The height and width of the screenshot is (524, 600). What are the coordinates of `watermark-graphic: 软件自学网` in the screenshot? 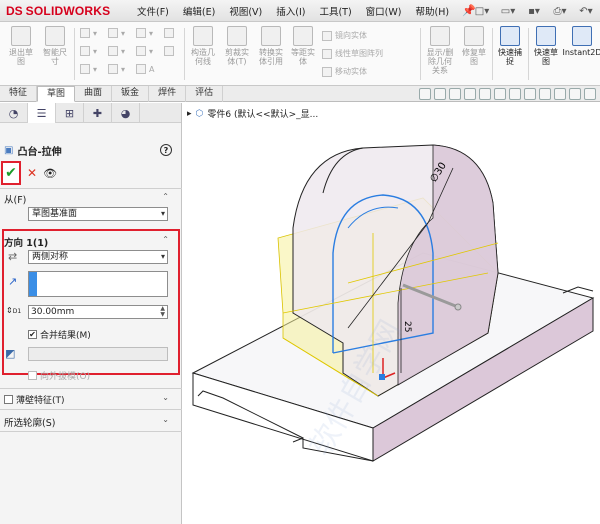 It's located at (355, 388).